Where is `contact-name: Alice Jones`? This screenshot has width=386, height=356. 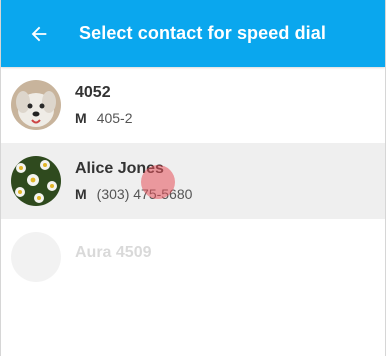
contact-name: Alice Jones is located at coordinates (119, 168).